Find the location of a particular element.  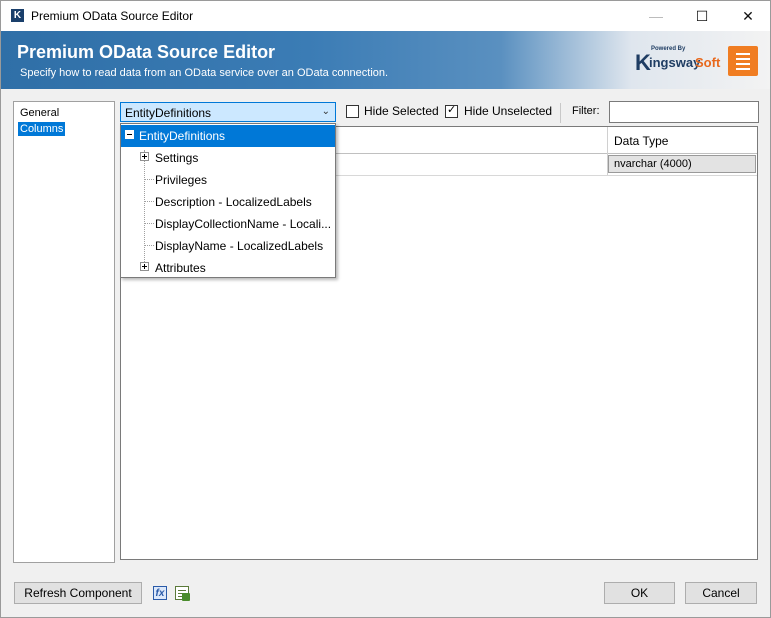

window-title: Premium OData Source Editor is located at coordinates (112, 16).